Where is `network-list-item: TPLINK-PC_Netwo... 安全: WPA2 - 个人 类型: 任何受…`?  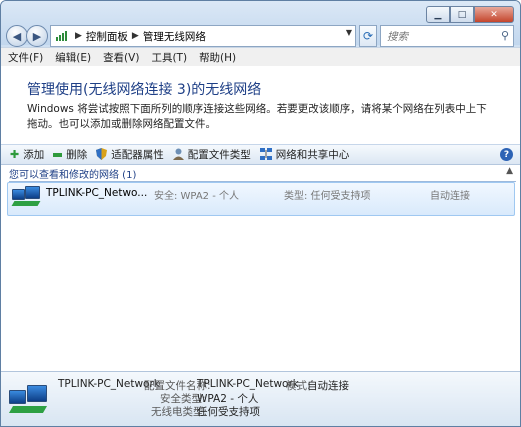
network-list-item: TPLINK-PC_Netwo... 安全: WPA2 - 个人 类型: 任何受… is located at coordinates (261, 199).